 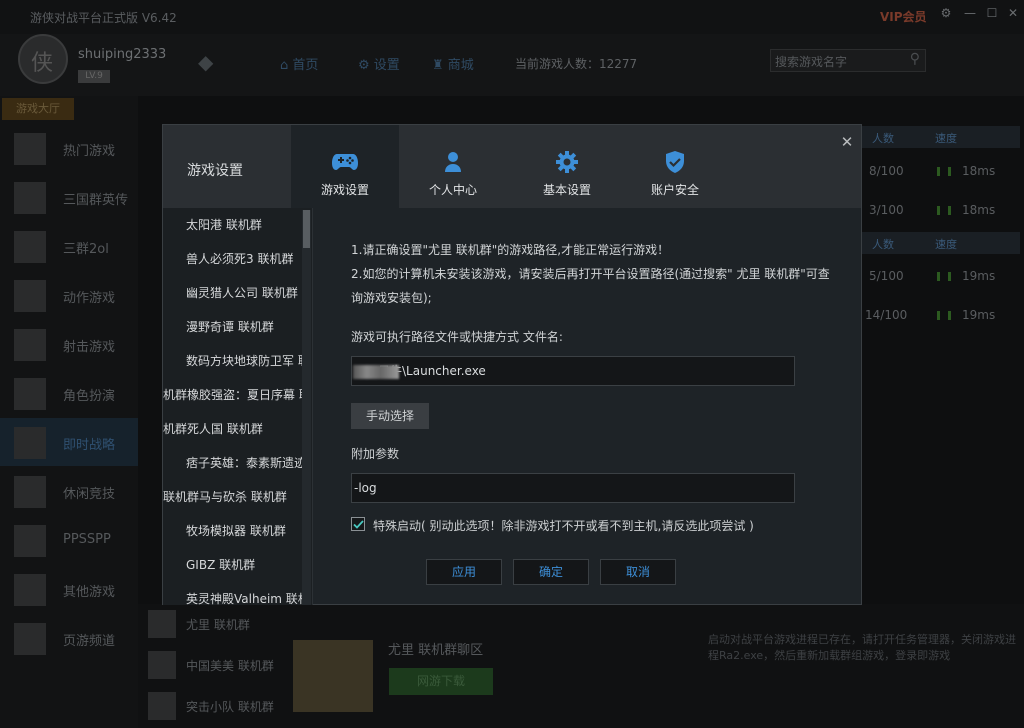 I want to click on shield-icon, so click(x=675, y=162).